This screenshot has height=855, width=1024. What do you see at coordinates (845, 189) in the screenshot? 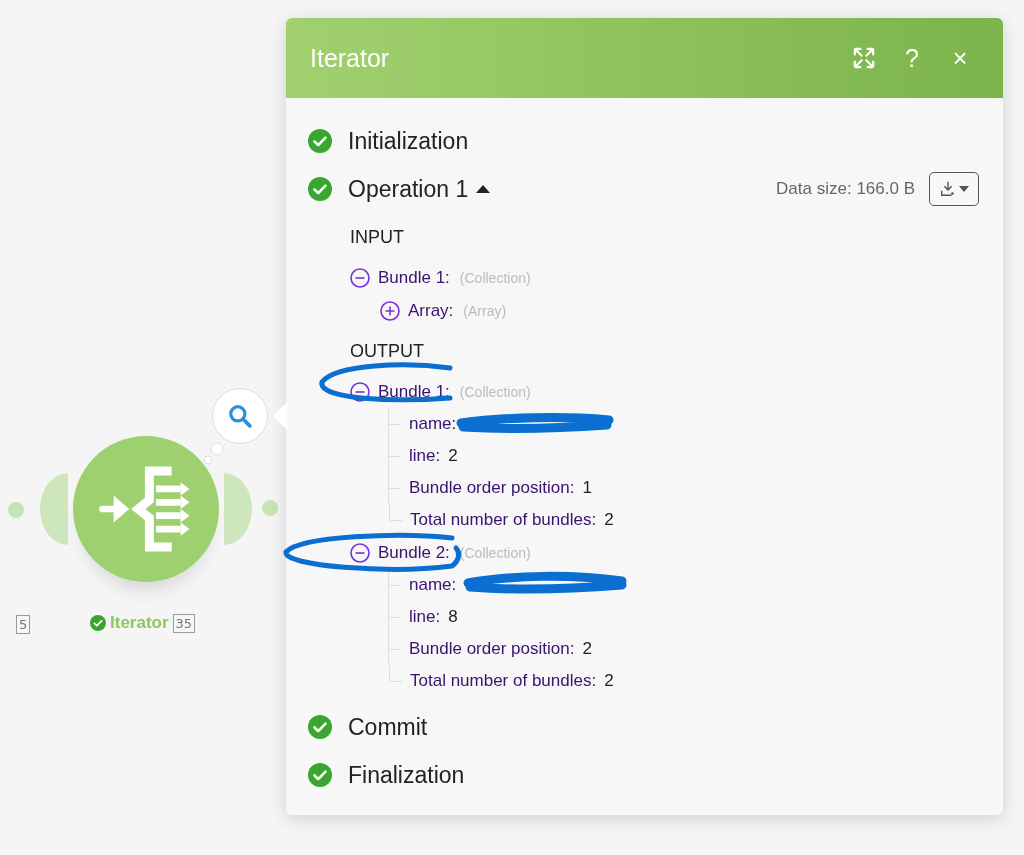
I see `data-size-label: Data size: 166.0 B` at bounding box center [845, 189].